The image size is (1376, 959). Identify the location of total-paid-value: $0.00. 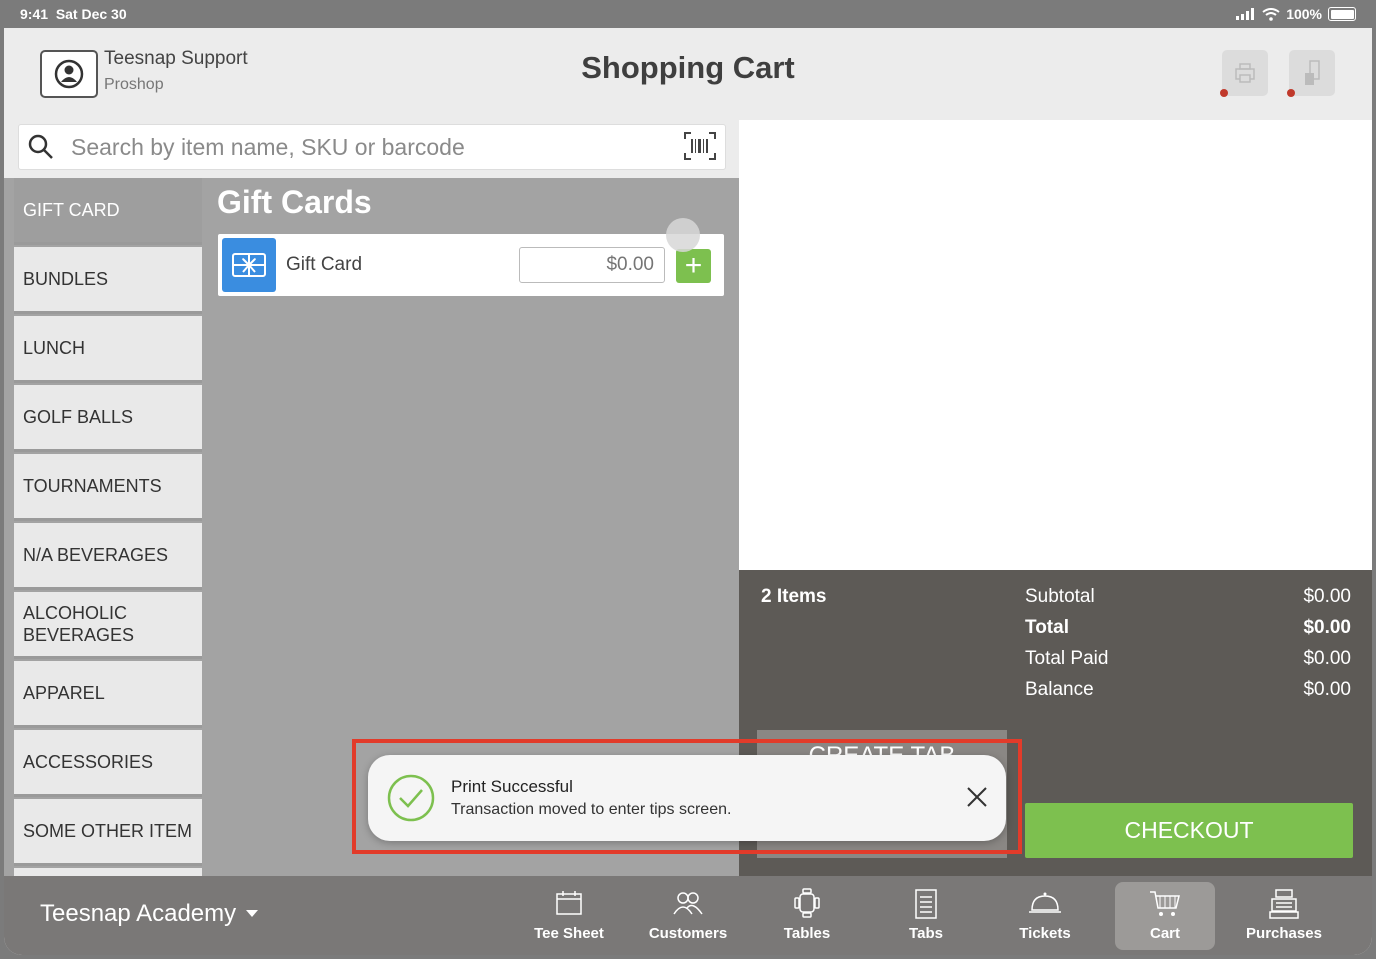
(1327, 658).